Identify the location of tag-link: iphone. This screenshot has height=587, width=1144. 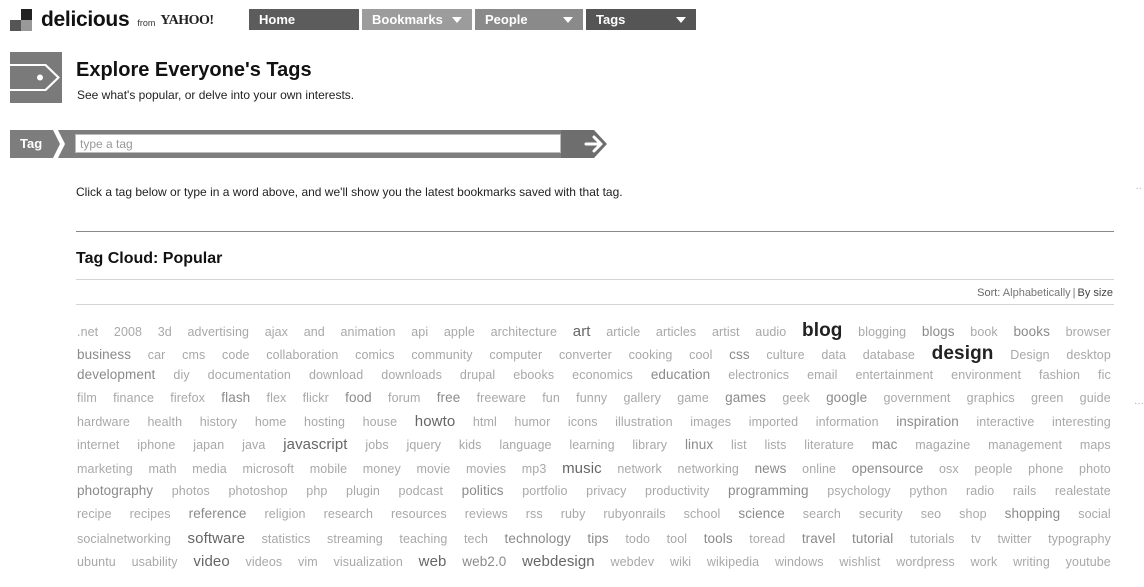
(156, 445).